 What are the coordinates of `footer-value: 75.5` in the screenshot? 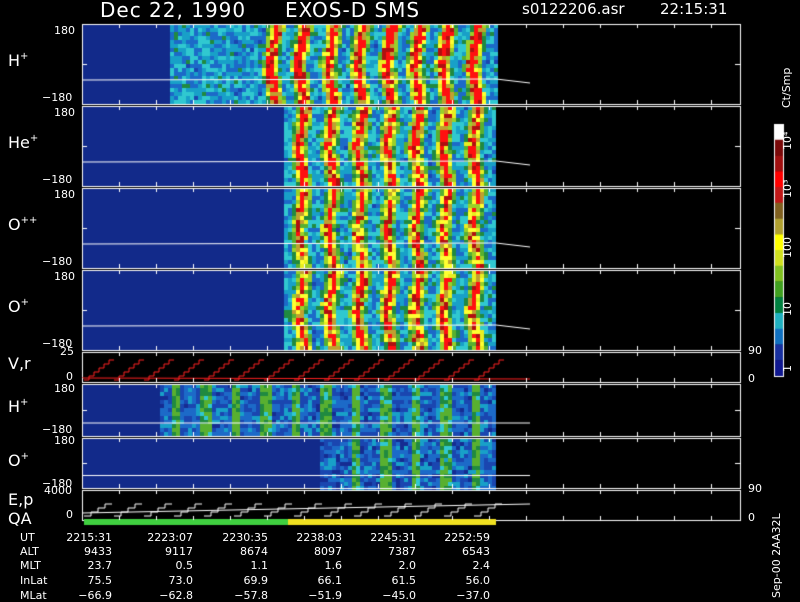 It's located at (100, 580).